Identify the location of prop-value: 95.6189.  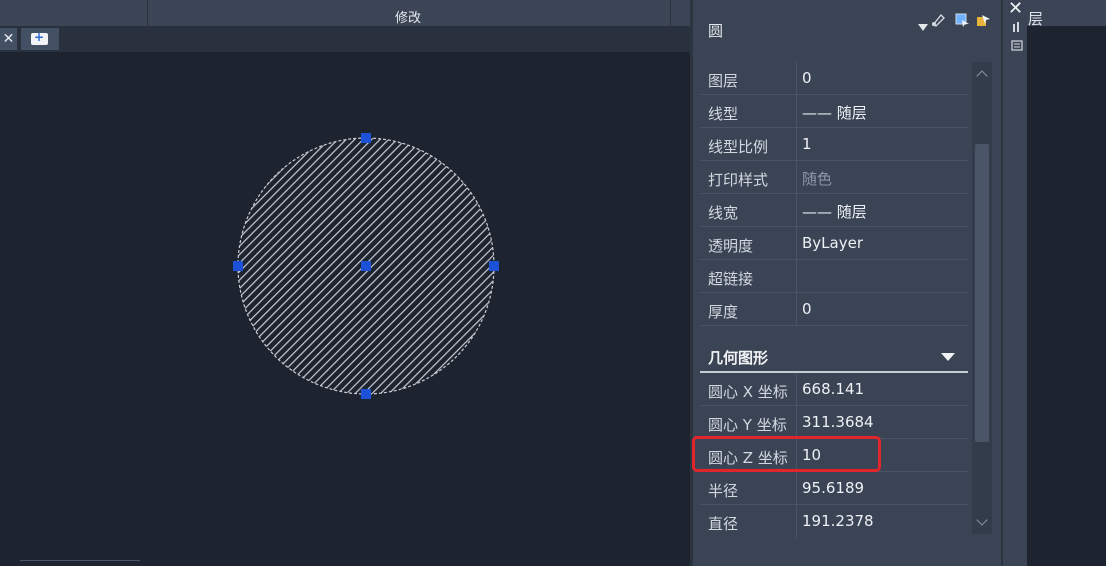
(833, 488).